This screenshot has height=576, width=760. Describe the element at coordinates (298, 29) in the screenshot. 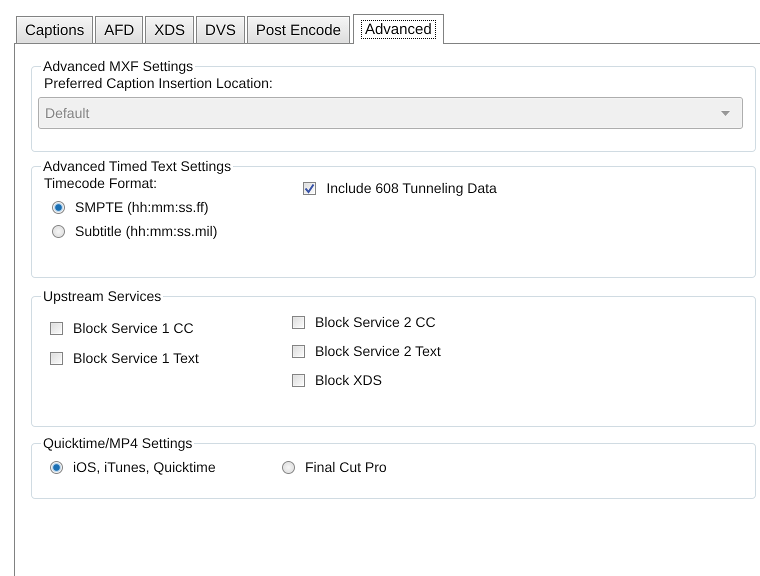

I see `tab: Post Encode` at that location.